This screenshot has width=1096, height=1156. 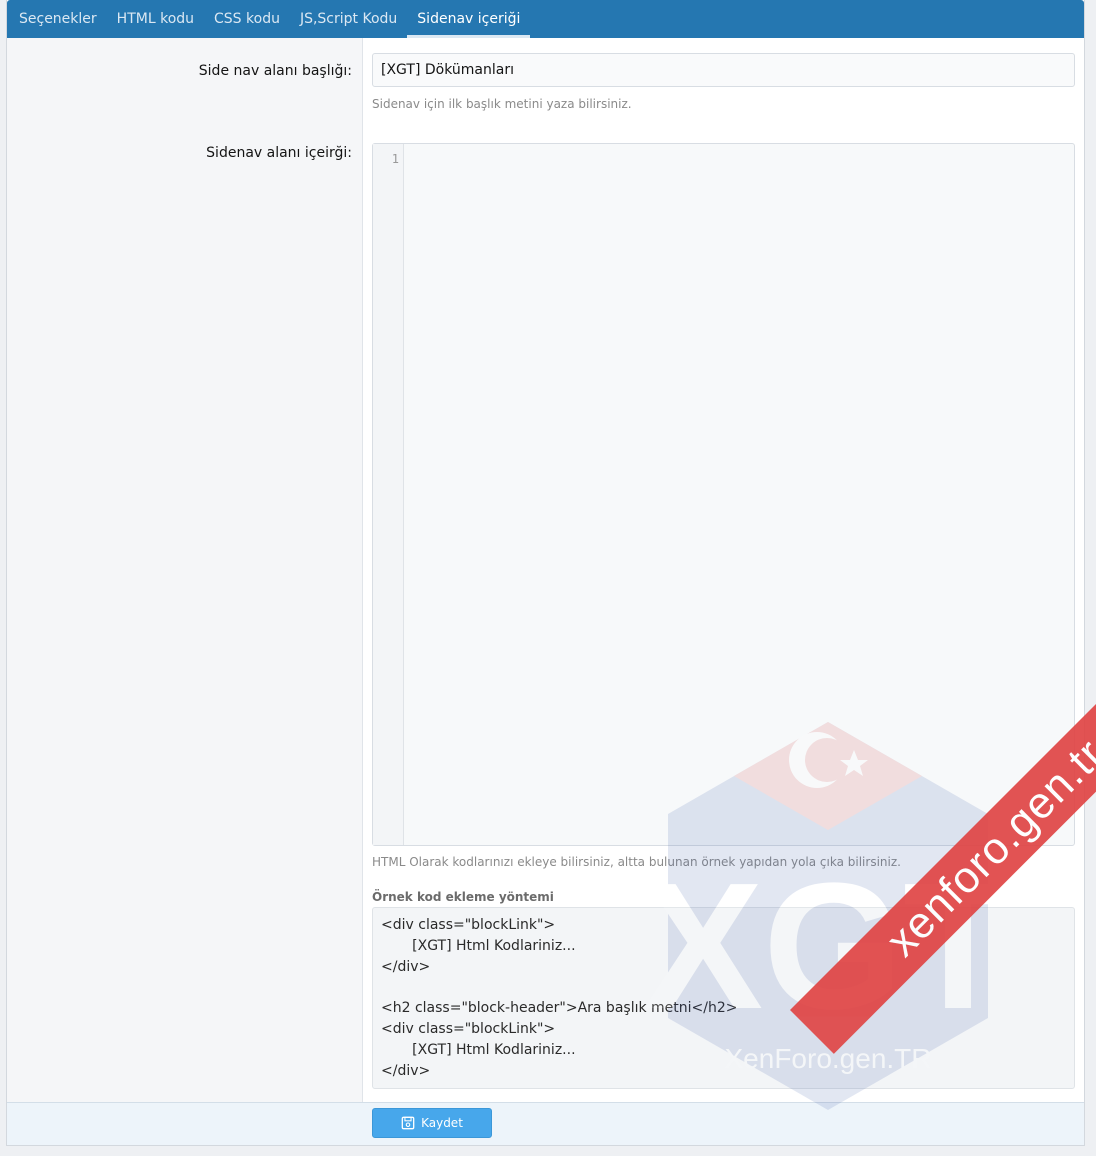 I want to click on sidenav-title-input: [XGT] Dökümanları, so click(x=723, y=70).